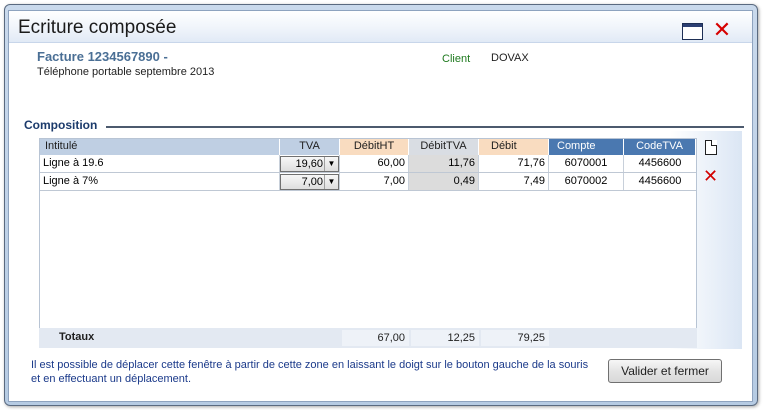 This screenshot has width=763, height=410. Describe the element at coordinates (126, 72) in the screenshot. I see `invoice-subtitle: Téléphone portable septembre 2013` at that location.